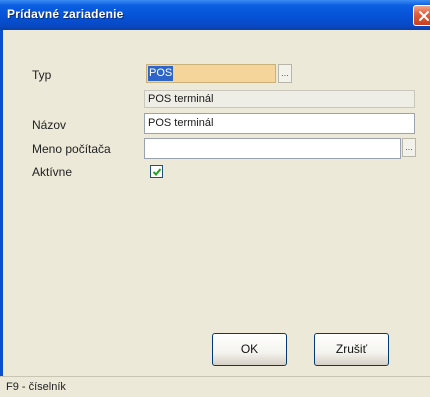 The width and height of the screenshot is (430, 397). What do you see at coordinates (215, 386) in the screenshot?
I see `status-bar: F9 - číselník` at bounding box center [215, 386].